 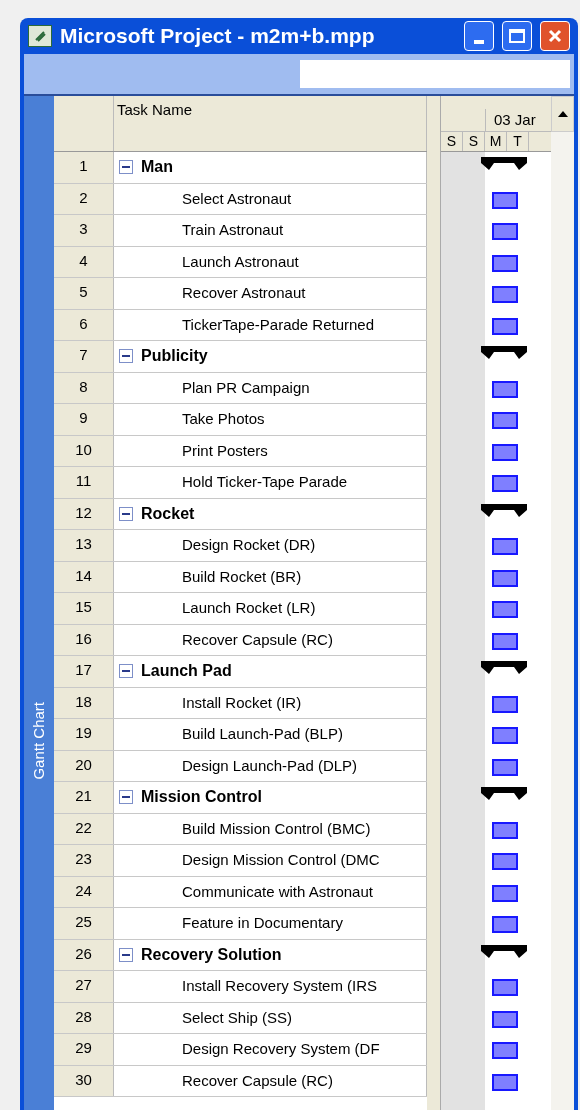 What do you see at coordinates (262, 923) in the screenshot?
I see `task-name: Feature in Documentary` at bounding box center [262, 923].